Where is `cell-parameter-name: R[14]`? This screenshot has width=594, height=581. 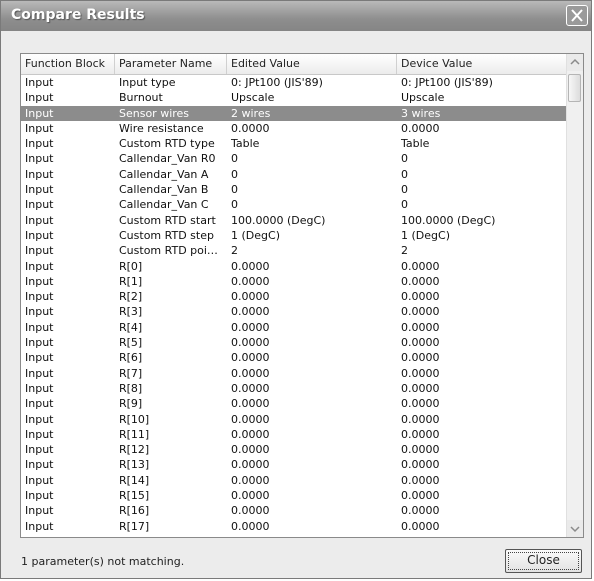
cell-parameter-name: R[14] is located at coordinates (134, 480).